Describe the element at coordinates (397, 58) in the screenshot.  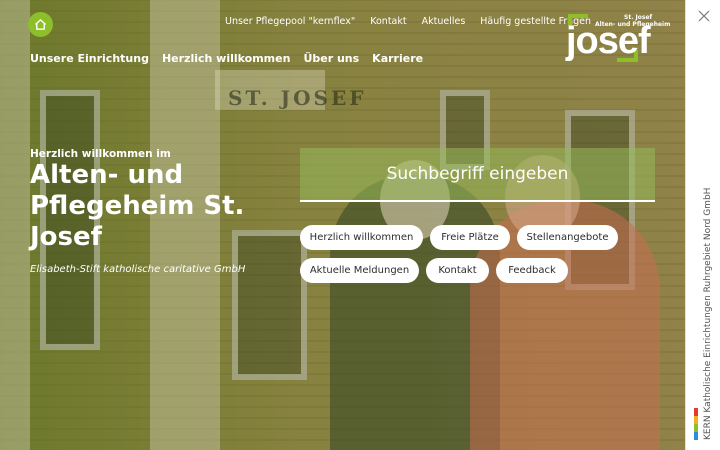
I see `mainnav-karriere: Karriere` at that location.